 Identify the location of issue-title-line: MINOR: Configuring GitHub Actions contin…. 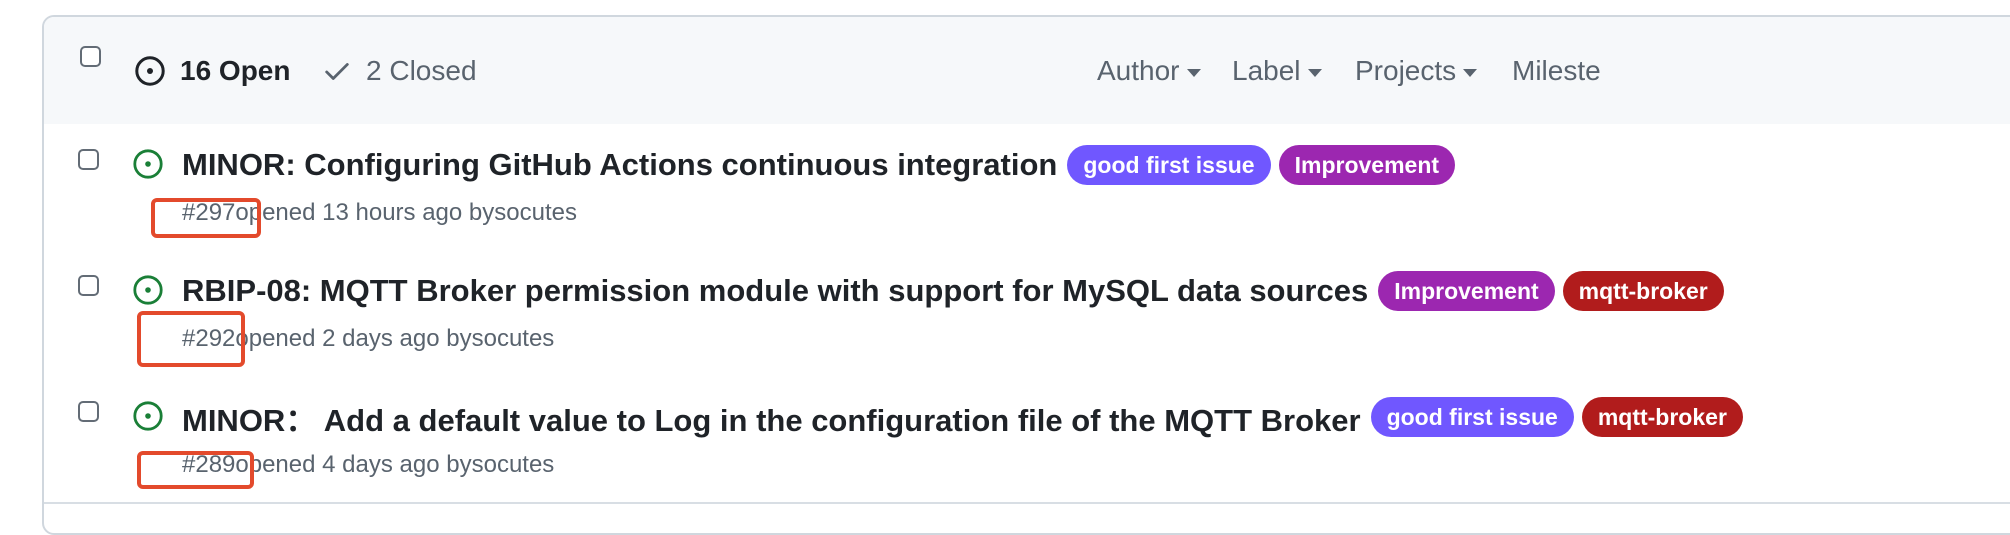
(819, 165).